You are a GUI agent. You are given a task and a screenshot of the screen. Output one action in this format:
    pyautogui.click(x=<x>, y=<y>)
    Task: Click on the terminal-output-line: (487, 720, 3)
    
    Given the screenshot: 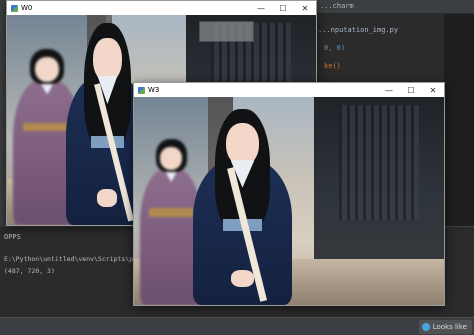 What is the action you would take?
    pyautogui.click(x=29, y=271)
    